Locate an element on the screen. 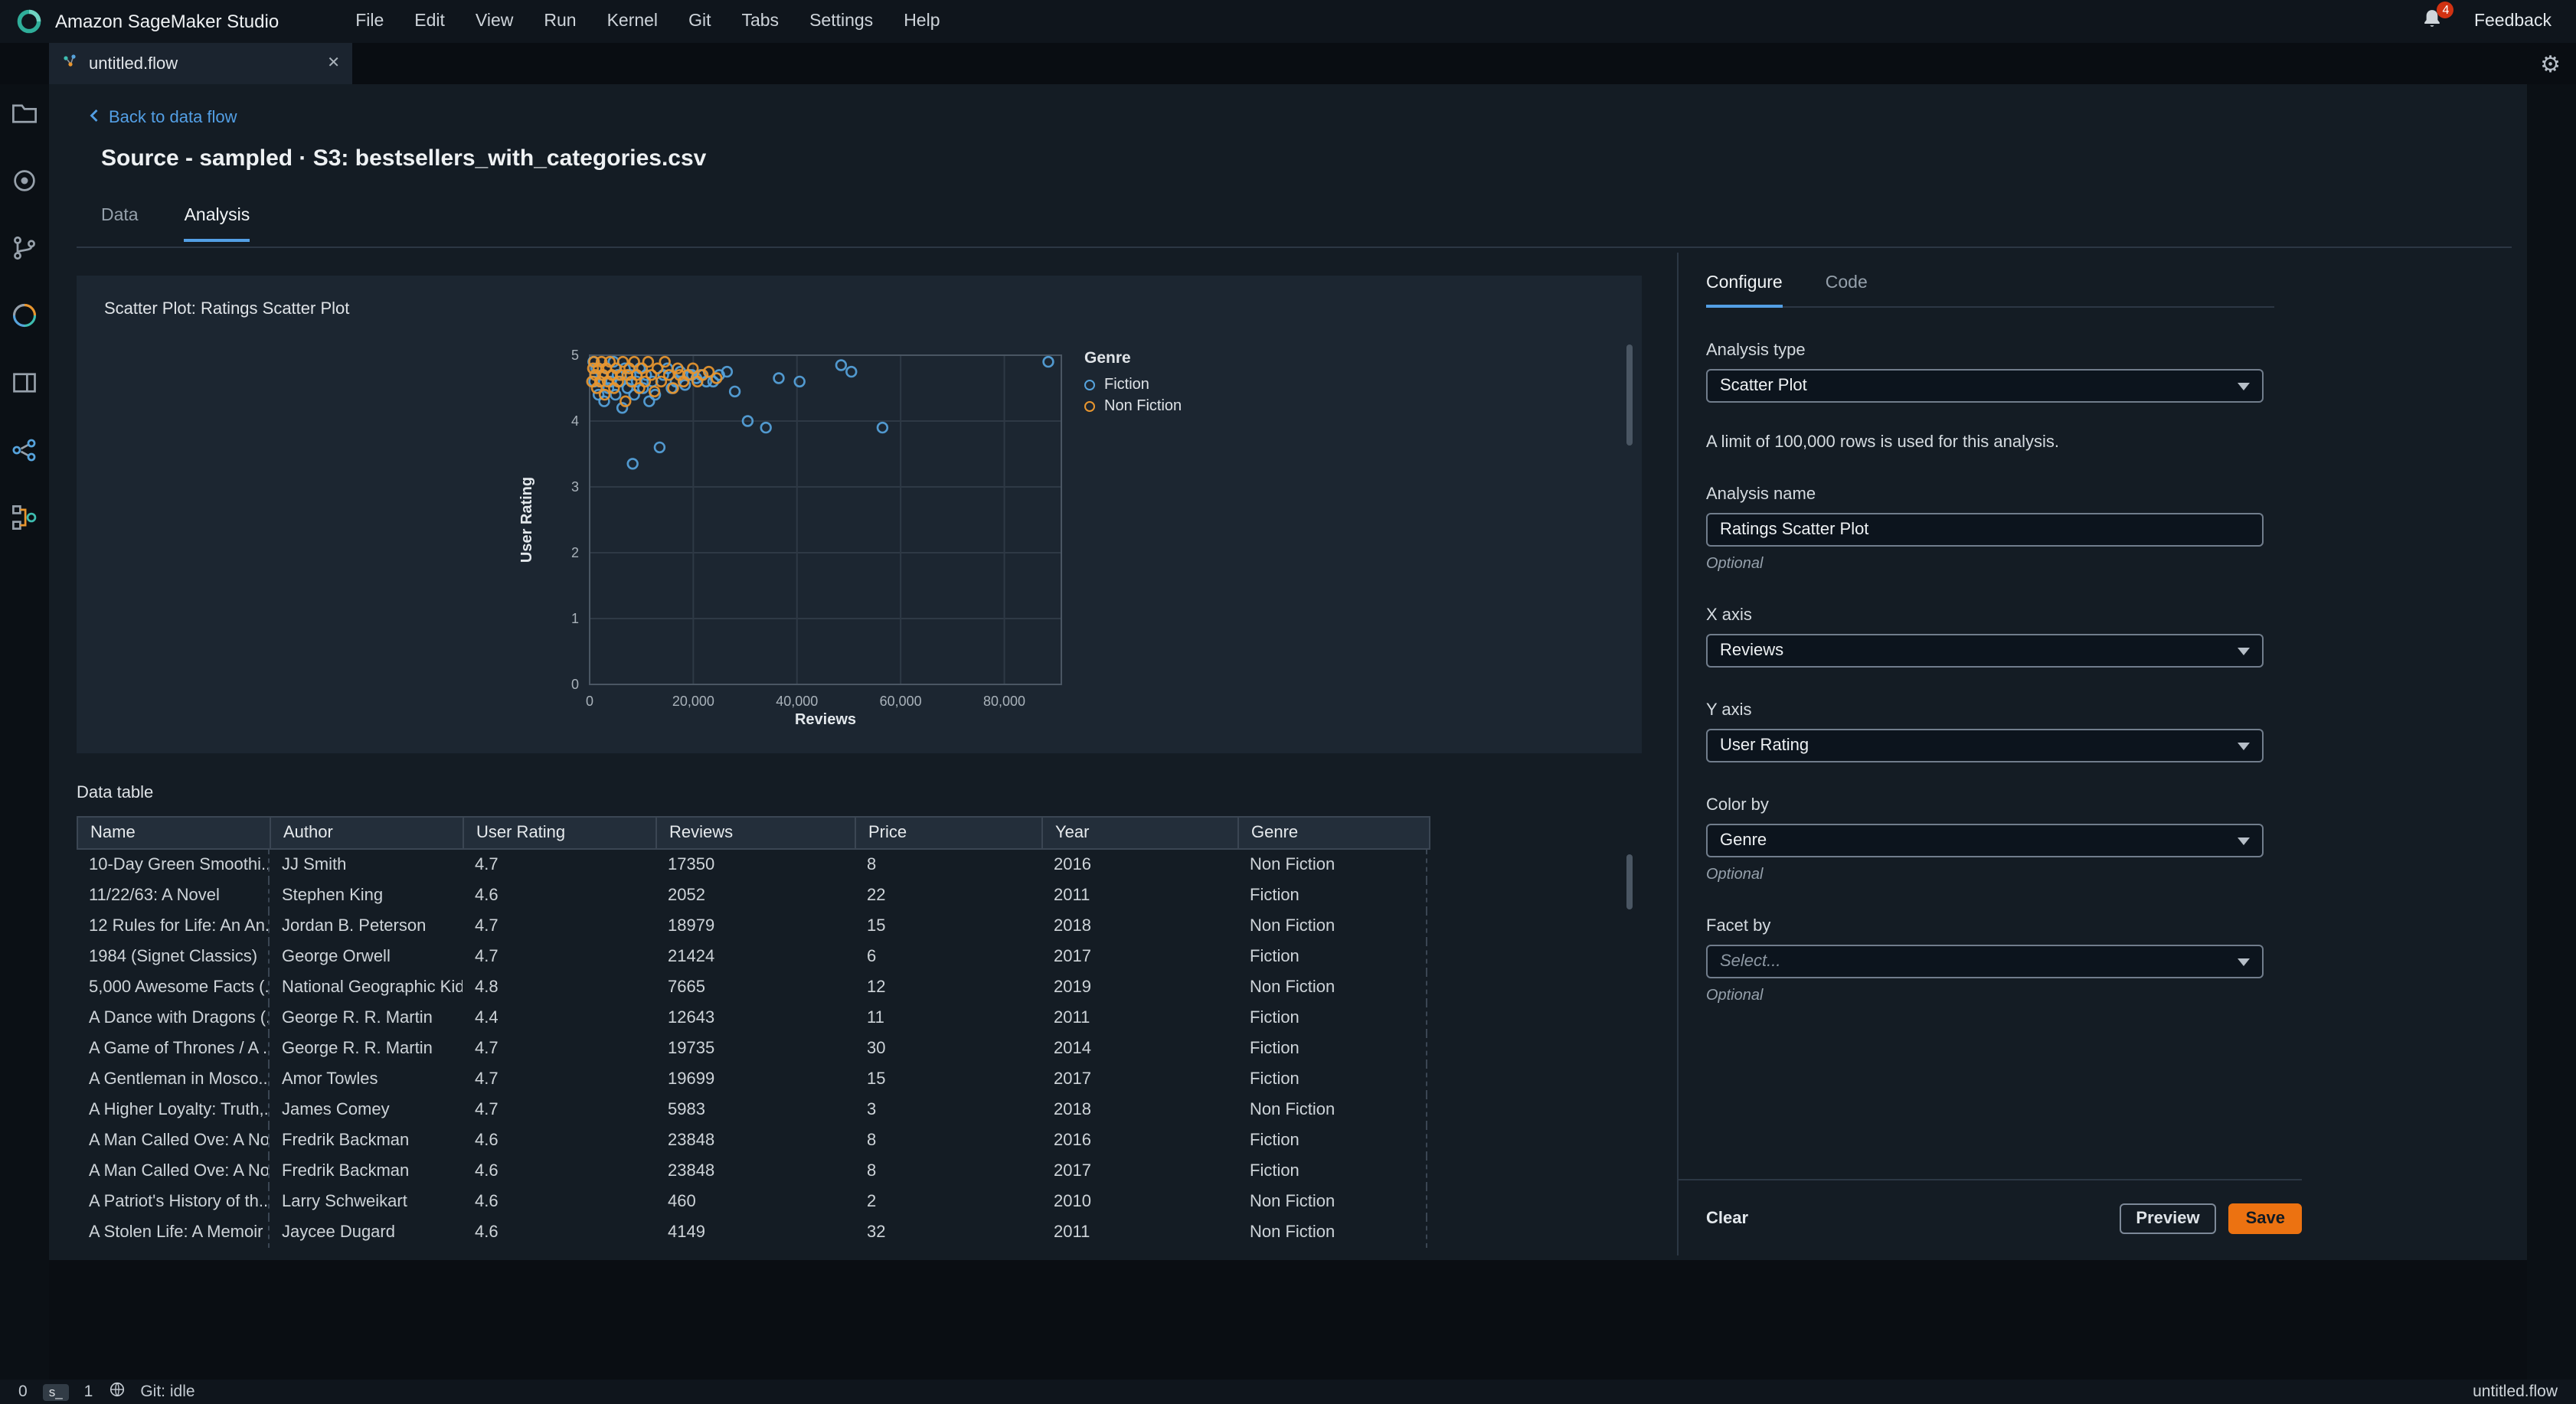  menu-item: Edit is located at coordinates (430, 22).